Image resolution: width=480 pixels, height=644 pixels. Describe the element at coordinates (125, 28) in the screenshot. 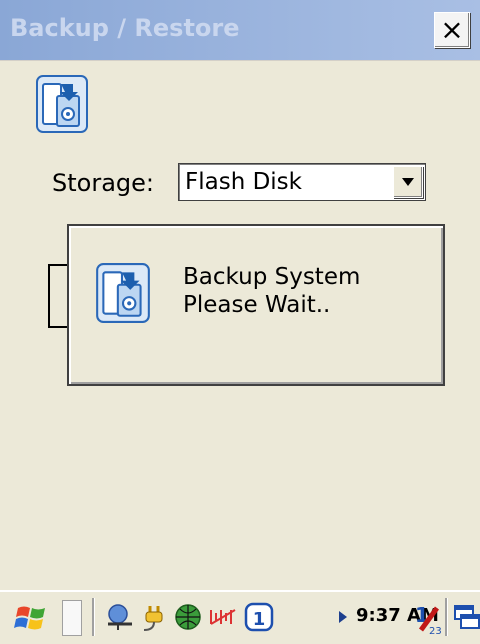

I see `window-title: Backup / Restore` at that location.